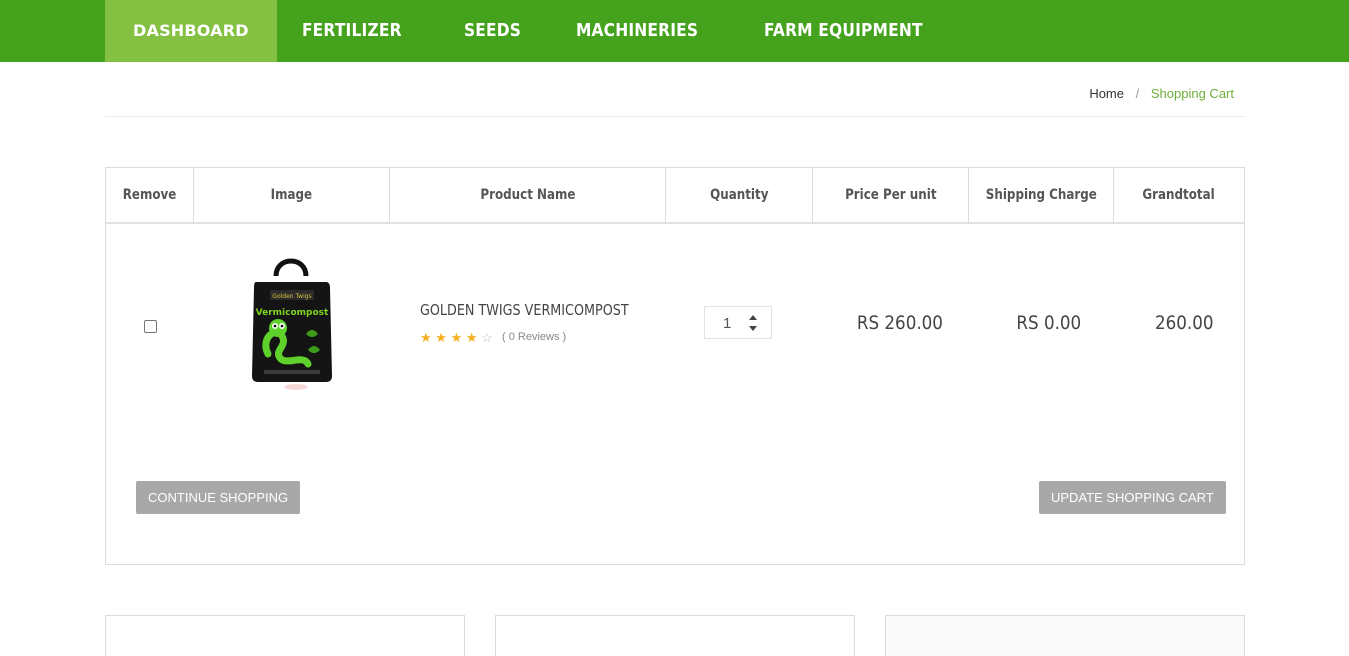  I want to click on breadcrumb-current: Shopping Cart, so click(1192, 93).